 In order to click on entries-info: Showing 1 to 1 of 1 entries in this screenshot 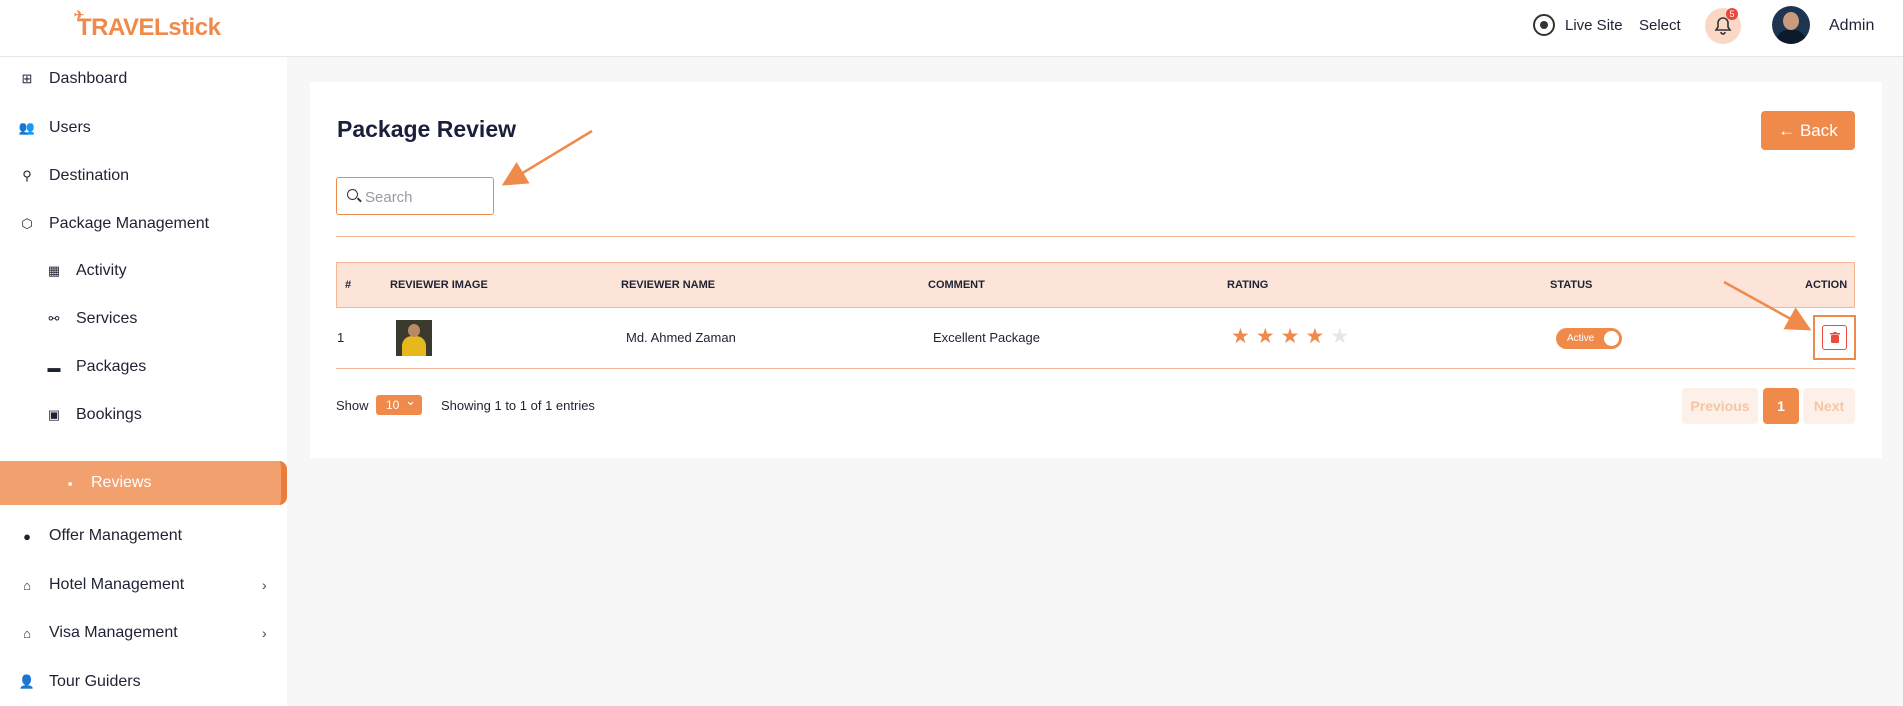, I will do `click(518, 405)`.